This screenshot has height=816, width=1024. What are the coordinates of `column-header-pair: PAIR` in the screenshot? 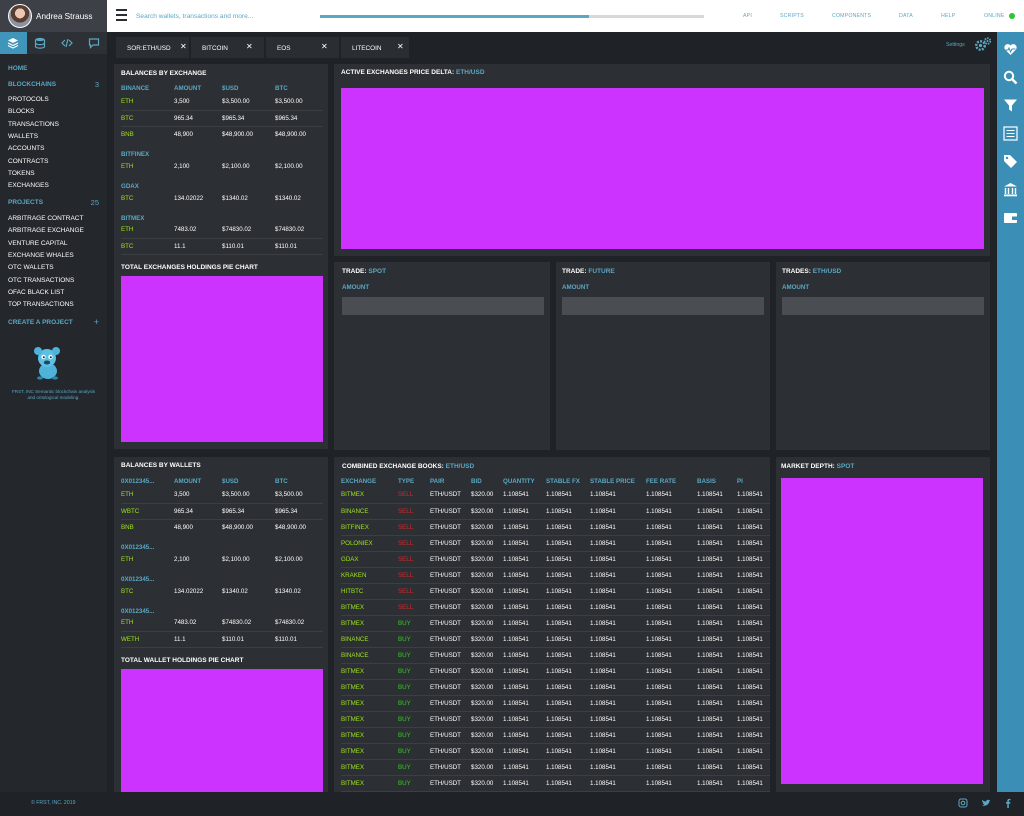 It's located at (450, 482).